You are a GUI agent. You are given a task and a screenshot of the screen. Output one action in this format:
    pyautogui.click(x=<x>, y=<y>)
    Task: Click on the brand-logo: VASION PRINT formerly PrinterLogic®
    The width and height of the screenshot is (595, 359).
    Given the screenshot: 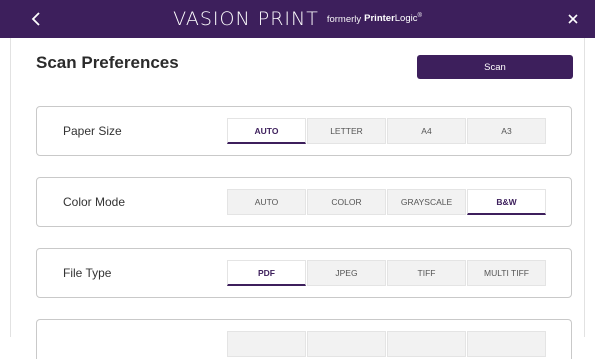 What is the action you would take?
    pyautogui.click(x=297, y=19)
    